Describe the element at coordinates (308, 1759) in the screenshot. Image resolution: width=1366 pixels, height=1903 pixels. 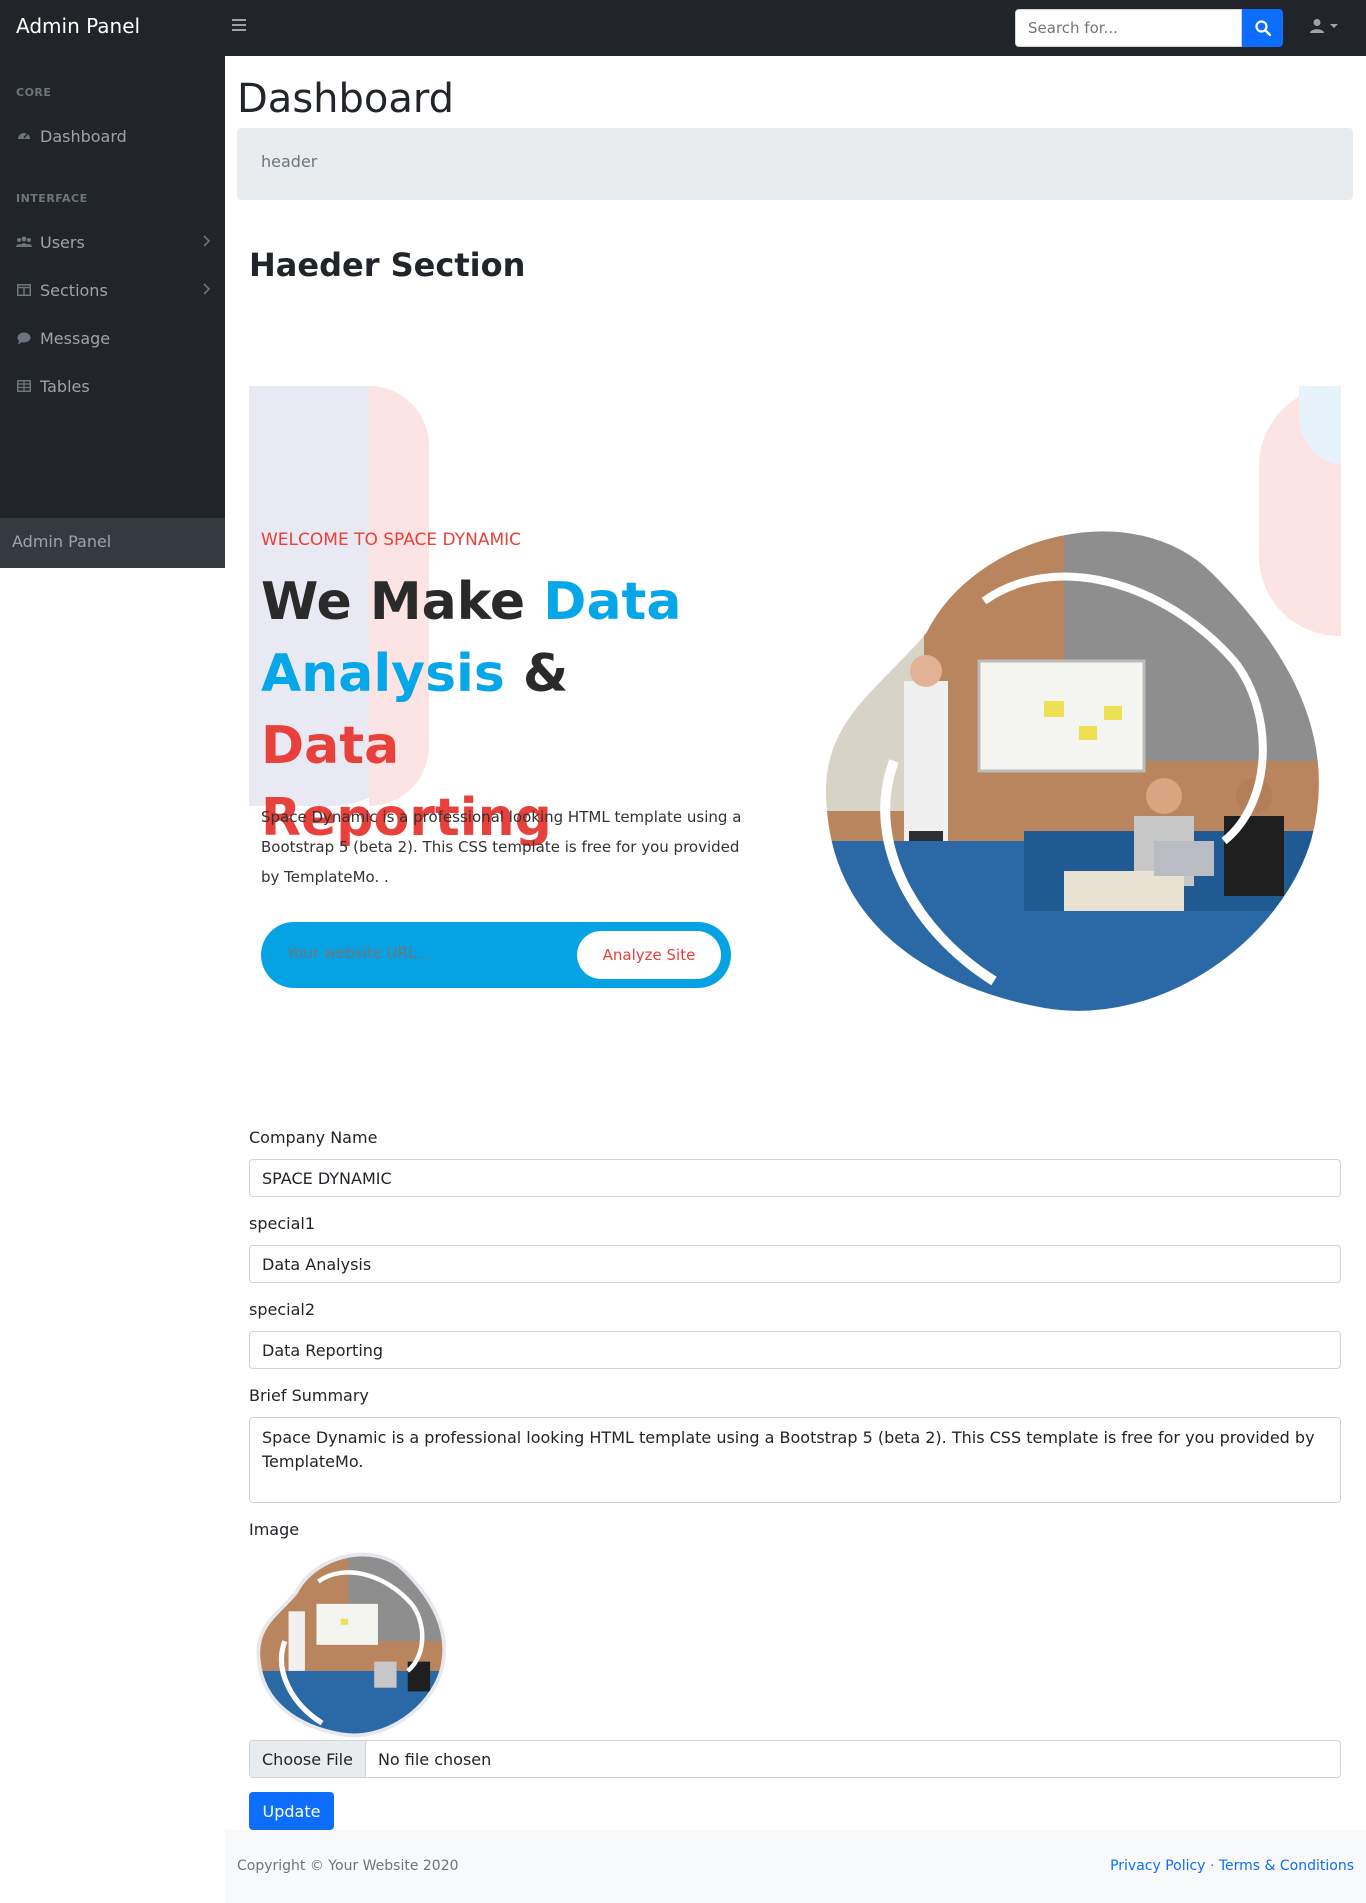
I see `choose-file-button: Choose File` at that location.